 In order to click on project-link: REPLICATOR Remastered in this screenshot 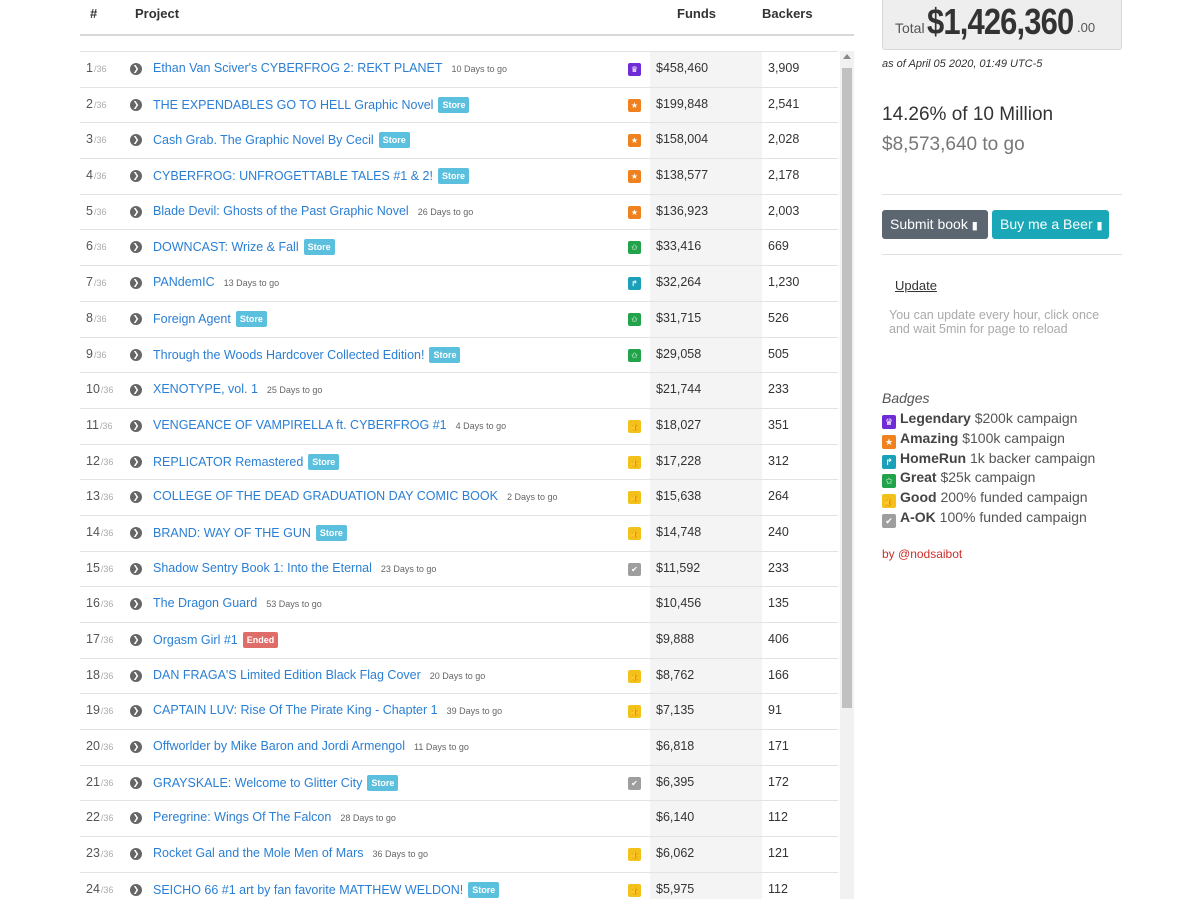, I will do `click(228, 462)`.